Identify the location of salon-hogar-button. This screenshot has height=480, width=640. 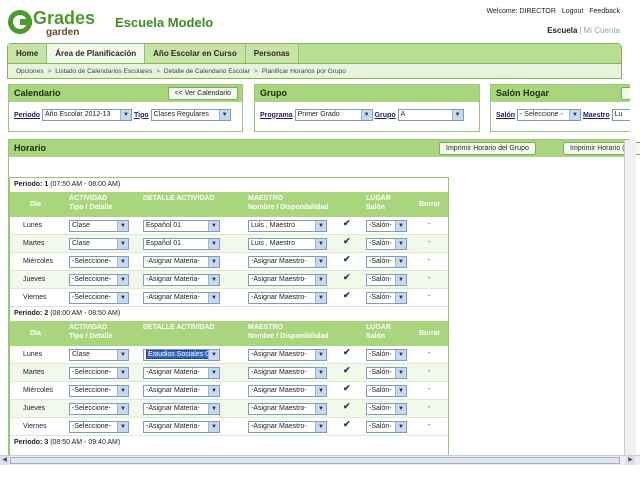
(625, 93).